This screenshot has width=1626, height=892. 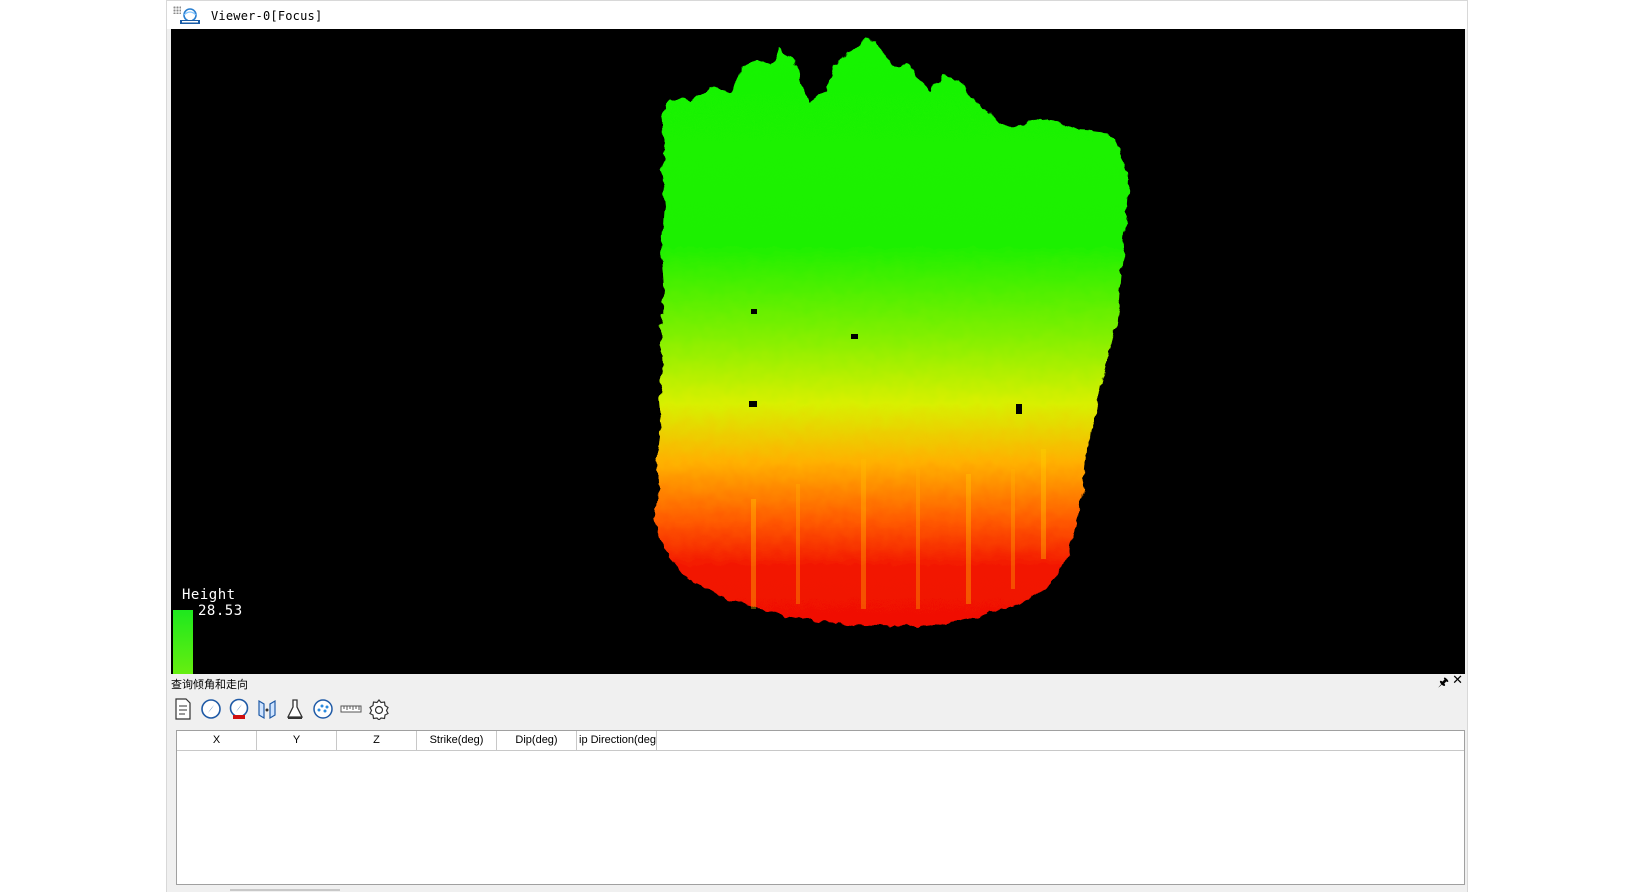 I want to click on settings-button, so click(x=379, y=709).